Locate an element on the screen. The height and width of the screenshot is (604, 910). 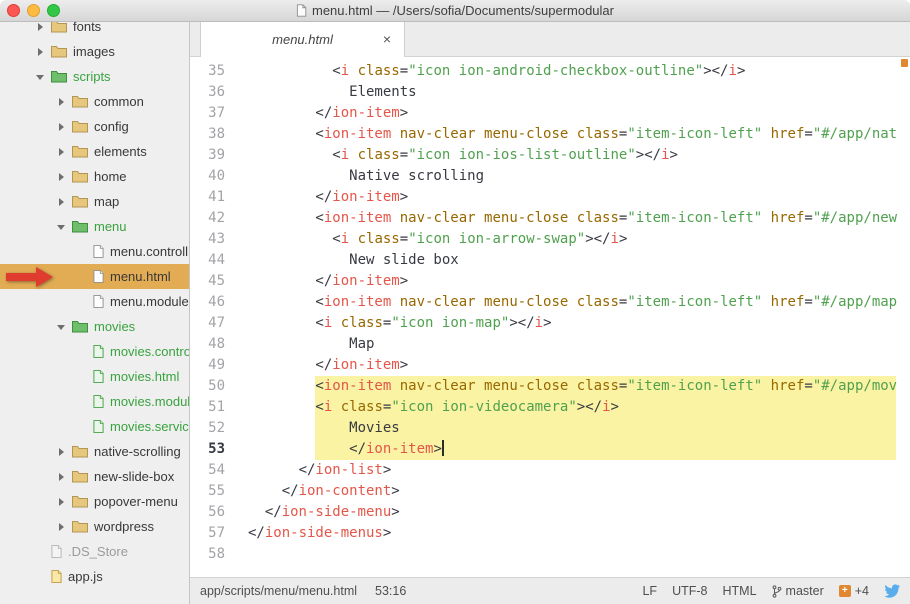
code-line-54: 54 </ion-list> is located at coordinates (550, 470).